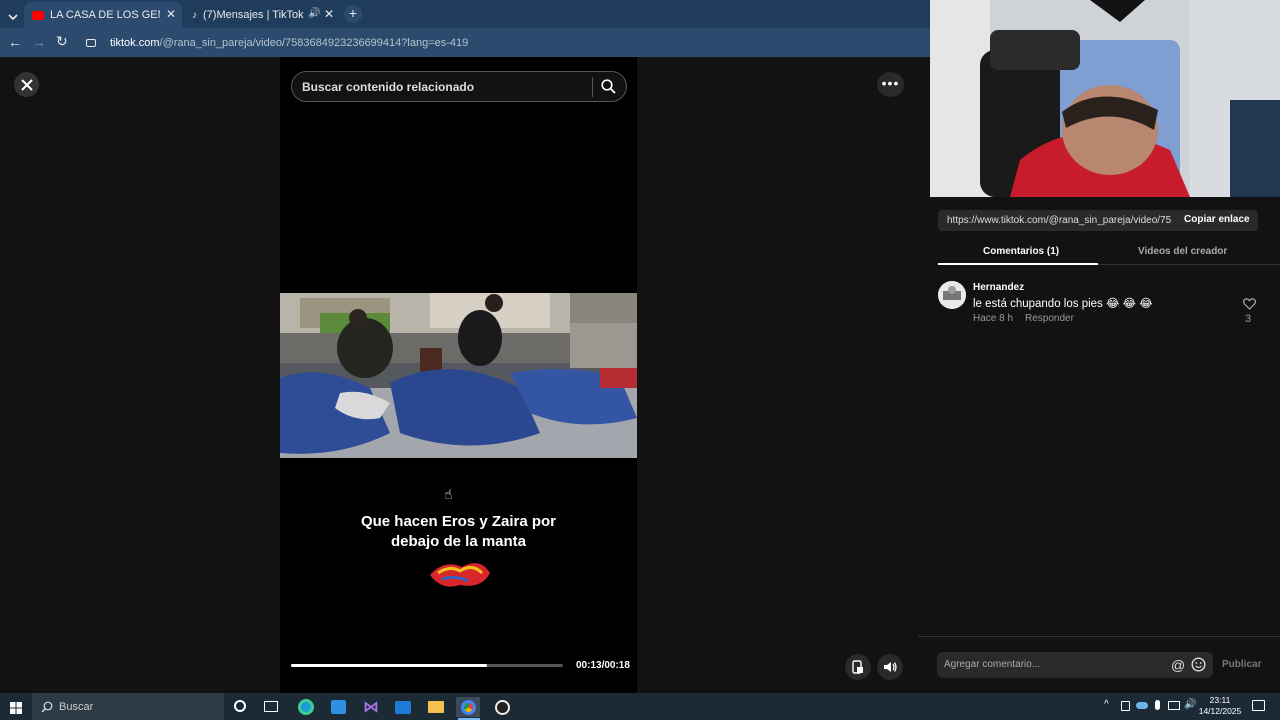 This screenshot has width=1280, height=720. Describe the element at coordinates (62, 41) in the screenshot. I see `reload-icon: ↻` at that location.